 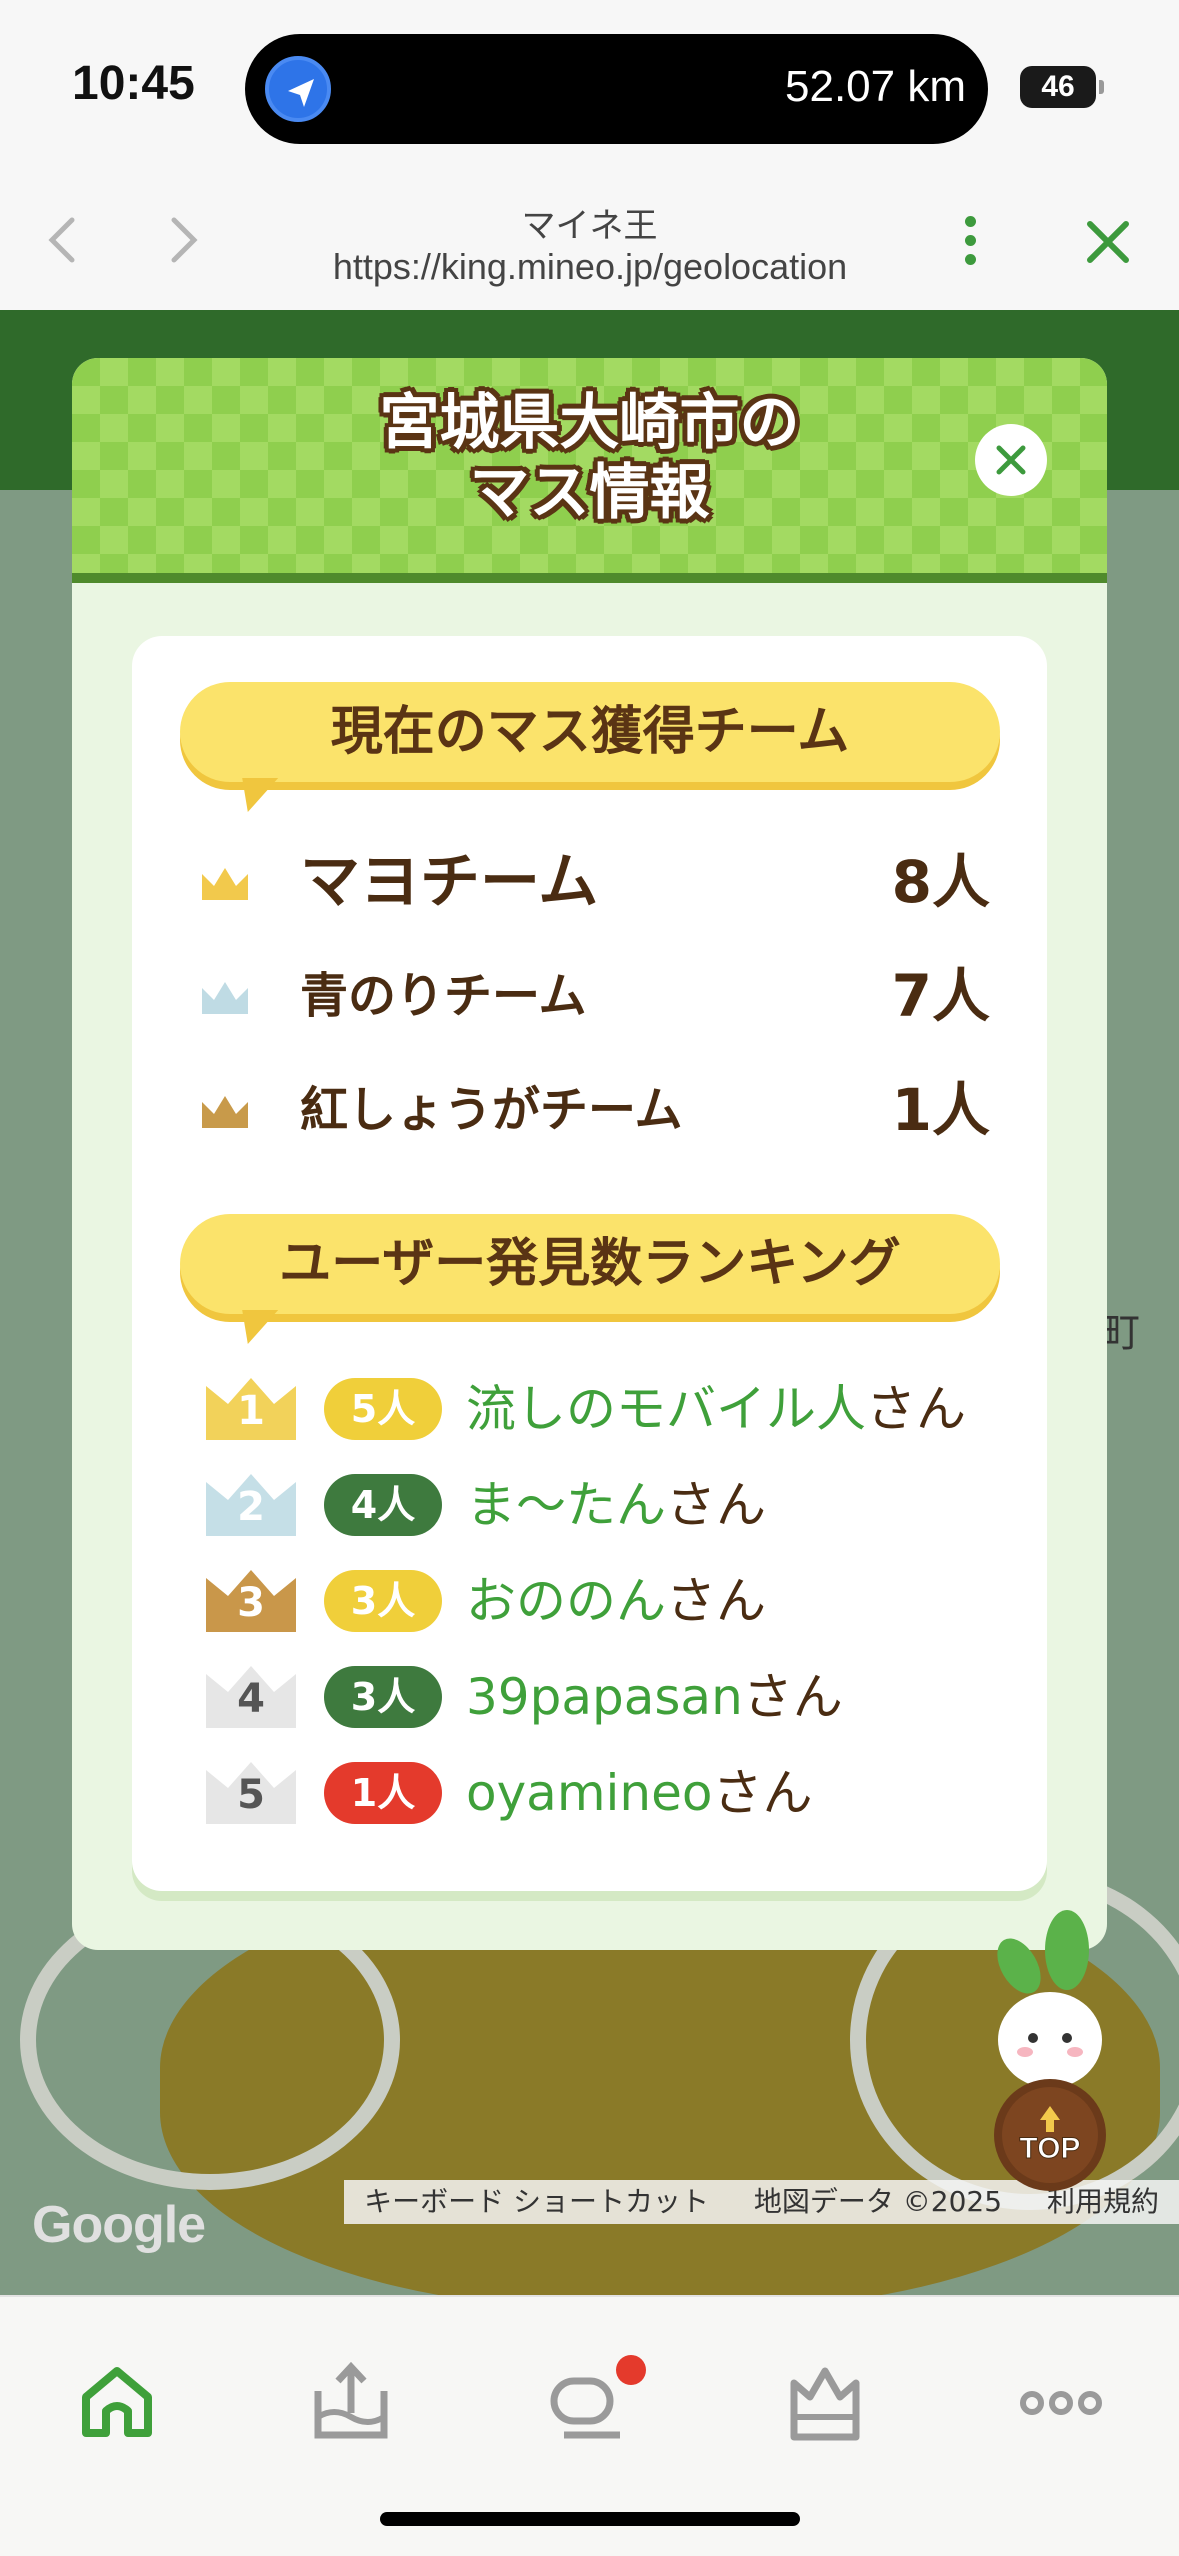 What do you see at coordinates (443, 996) in the screenshot?
I see `team-name: 青のりチーム` at bounding box center [443, 996].